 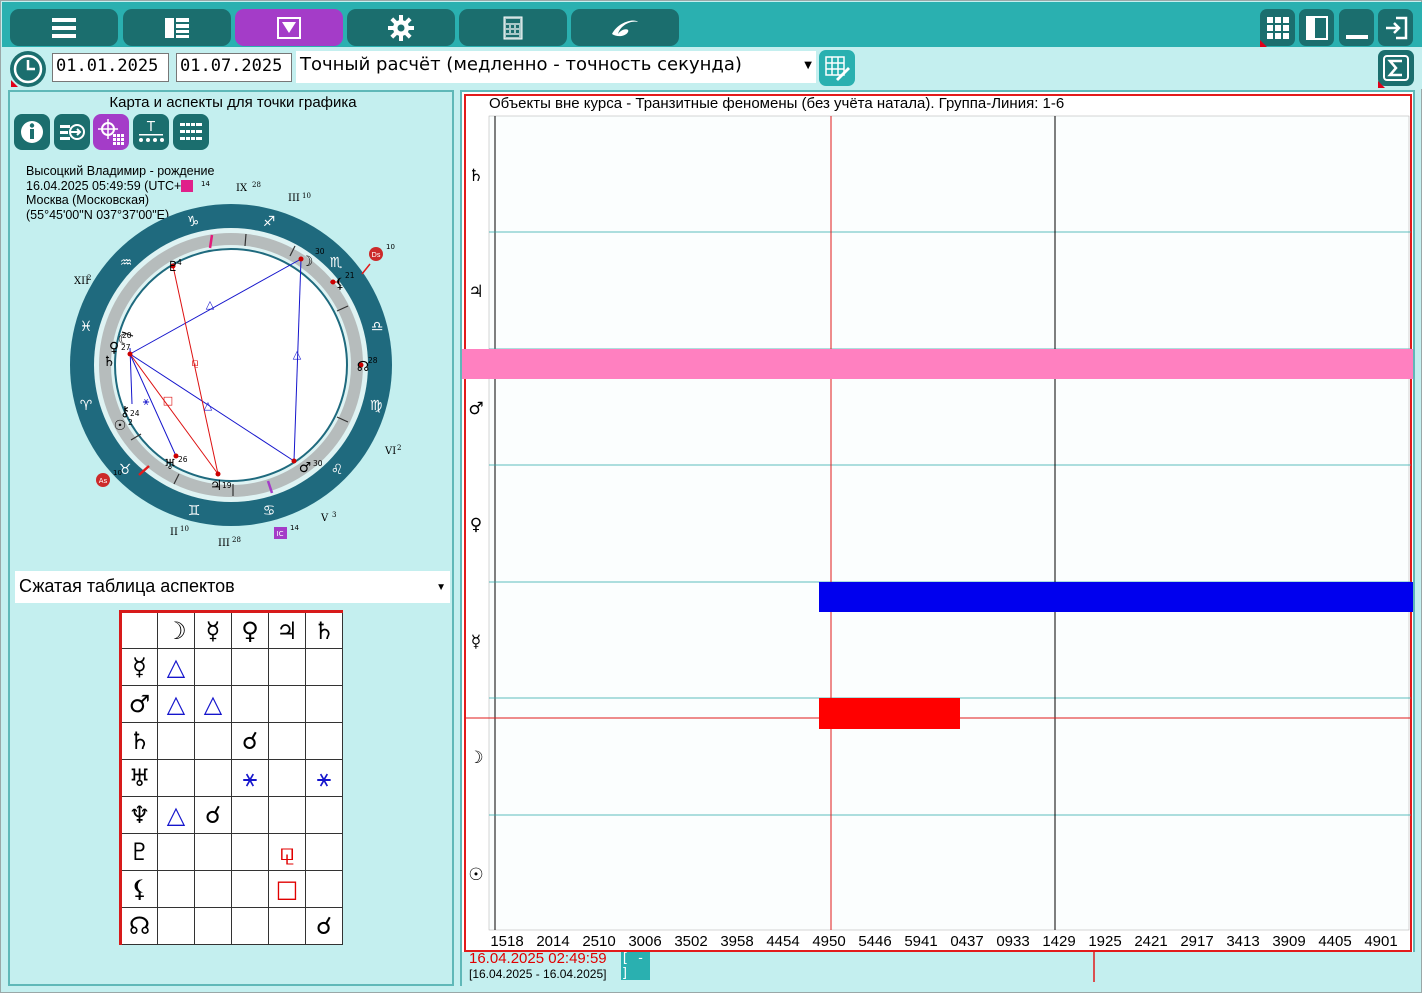 What do you see at coordinates (635, 966) in the screenshot?
I see `zoom-out-button: [ - ]` at bounding box center [635, 966].